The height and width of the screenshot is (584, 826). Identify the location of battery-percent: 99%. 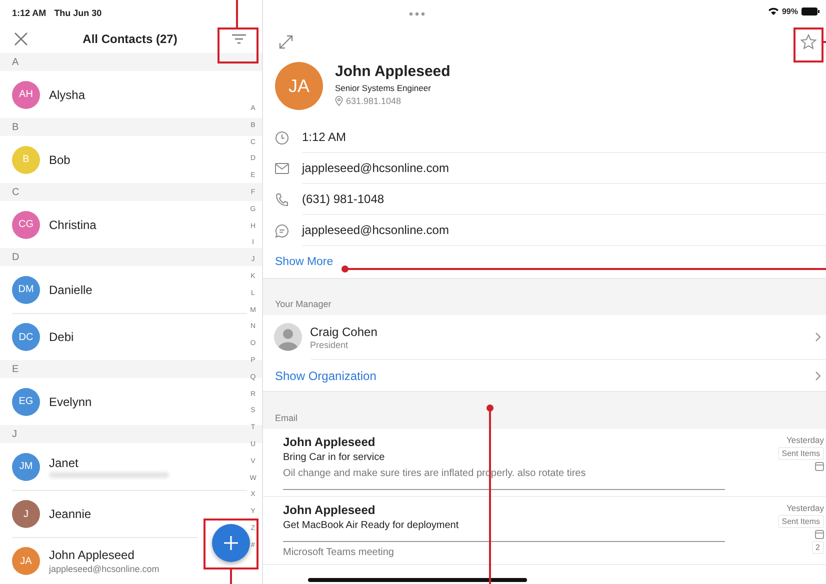
(790, 11).